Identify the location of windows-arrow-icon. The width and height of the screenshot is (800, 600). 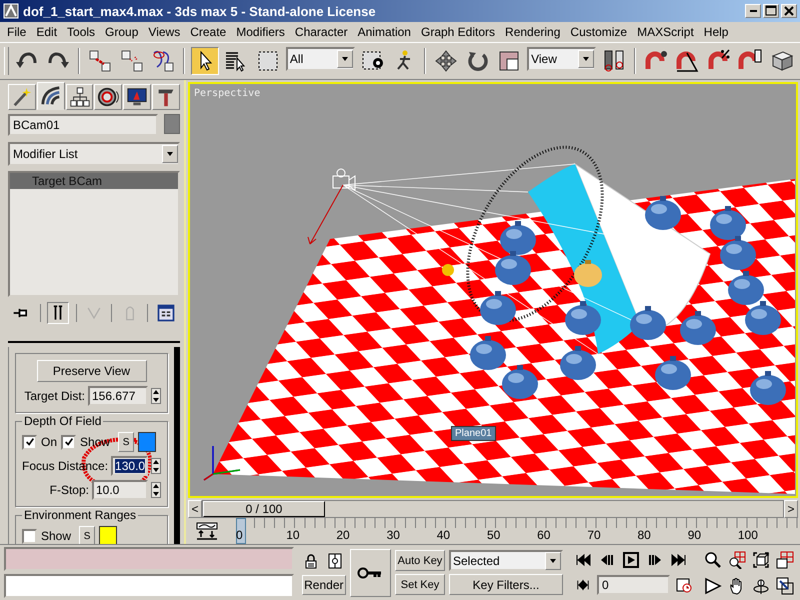
(785, 585).